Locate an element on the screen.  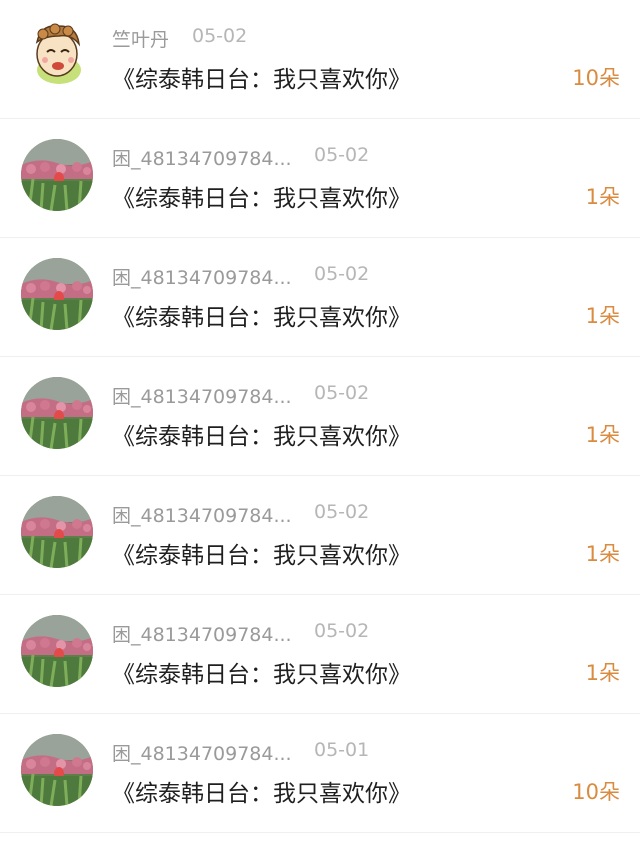
cartoon-avatar-icon is located at coordinates (57, 56).